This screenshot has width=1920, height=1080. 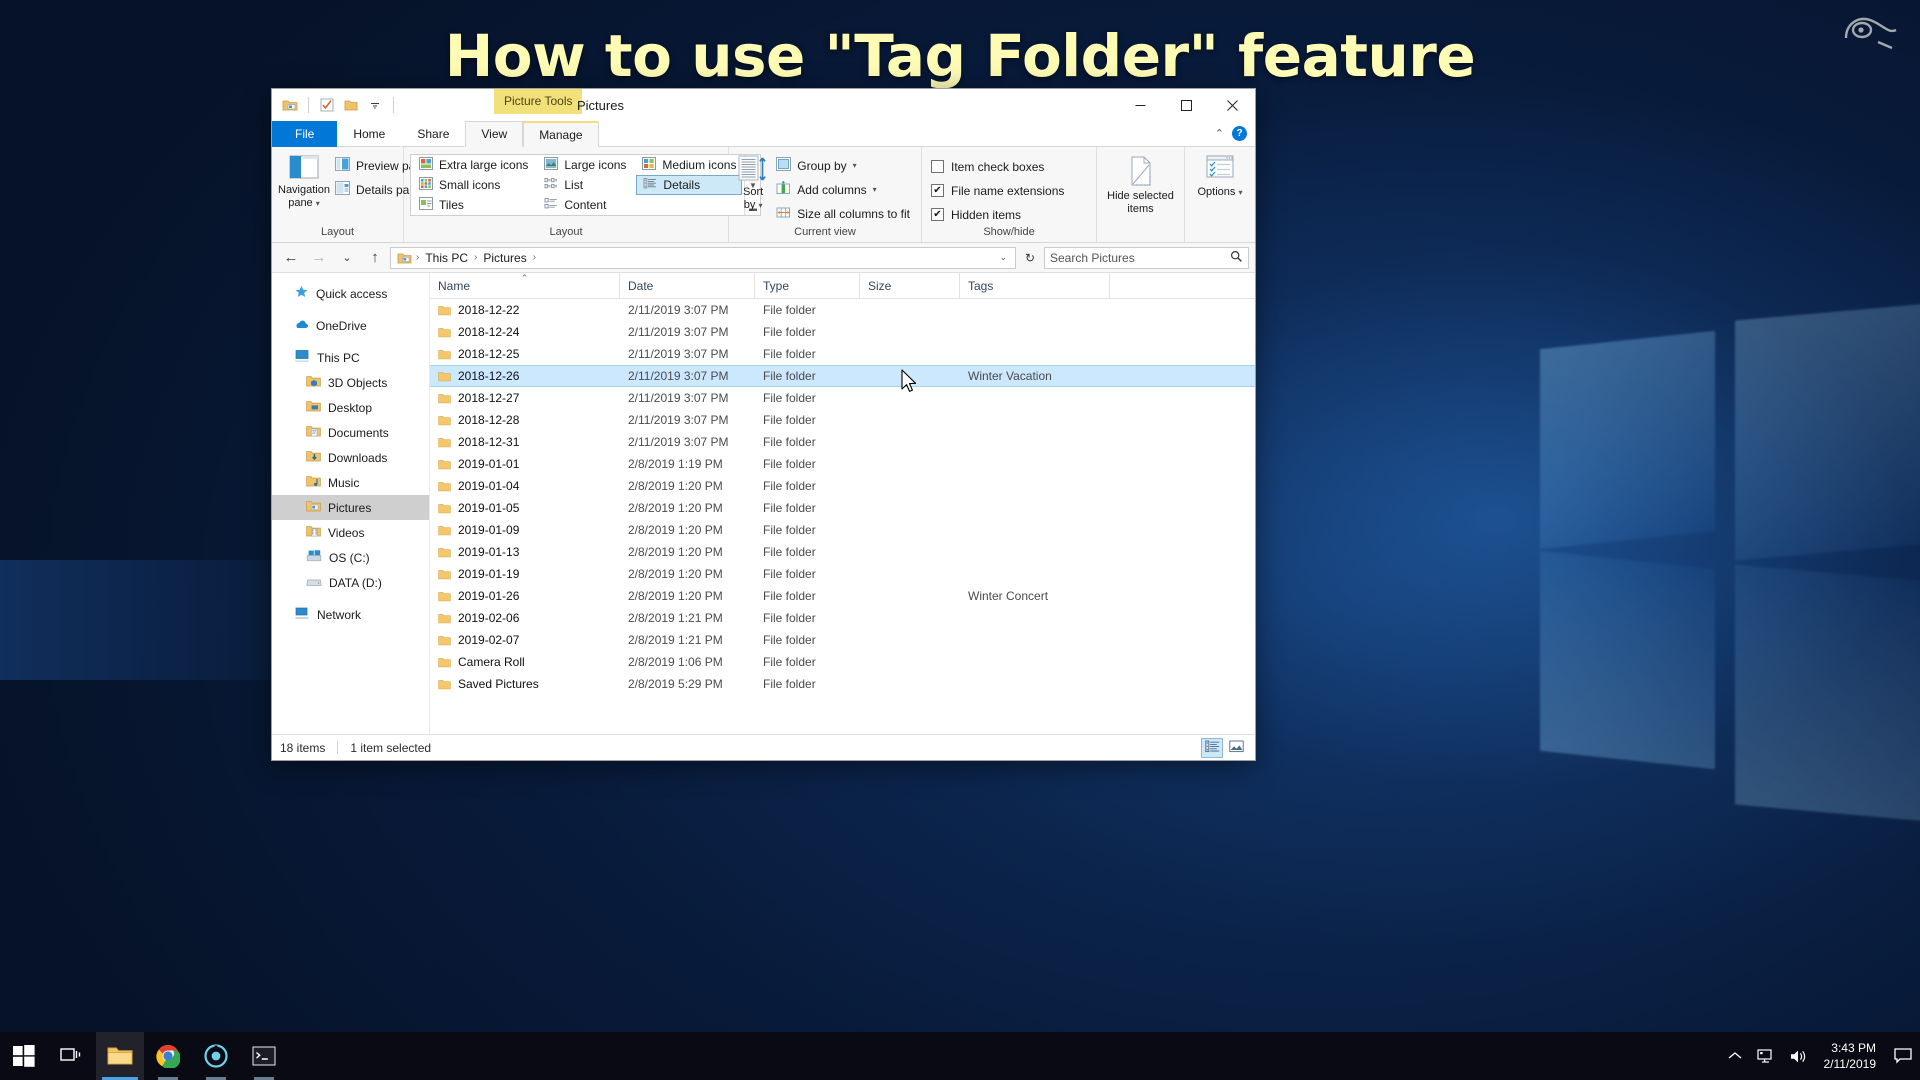 What do you see at coordinates (1220, 175) in the screenshot?
I see `options-button: Options ▾` at bounding box center [1220, 175].